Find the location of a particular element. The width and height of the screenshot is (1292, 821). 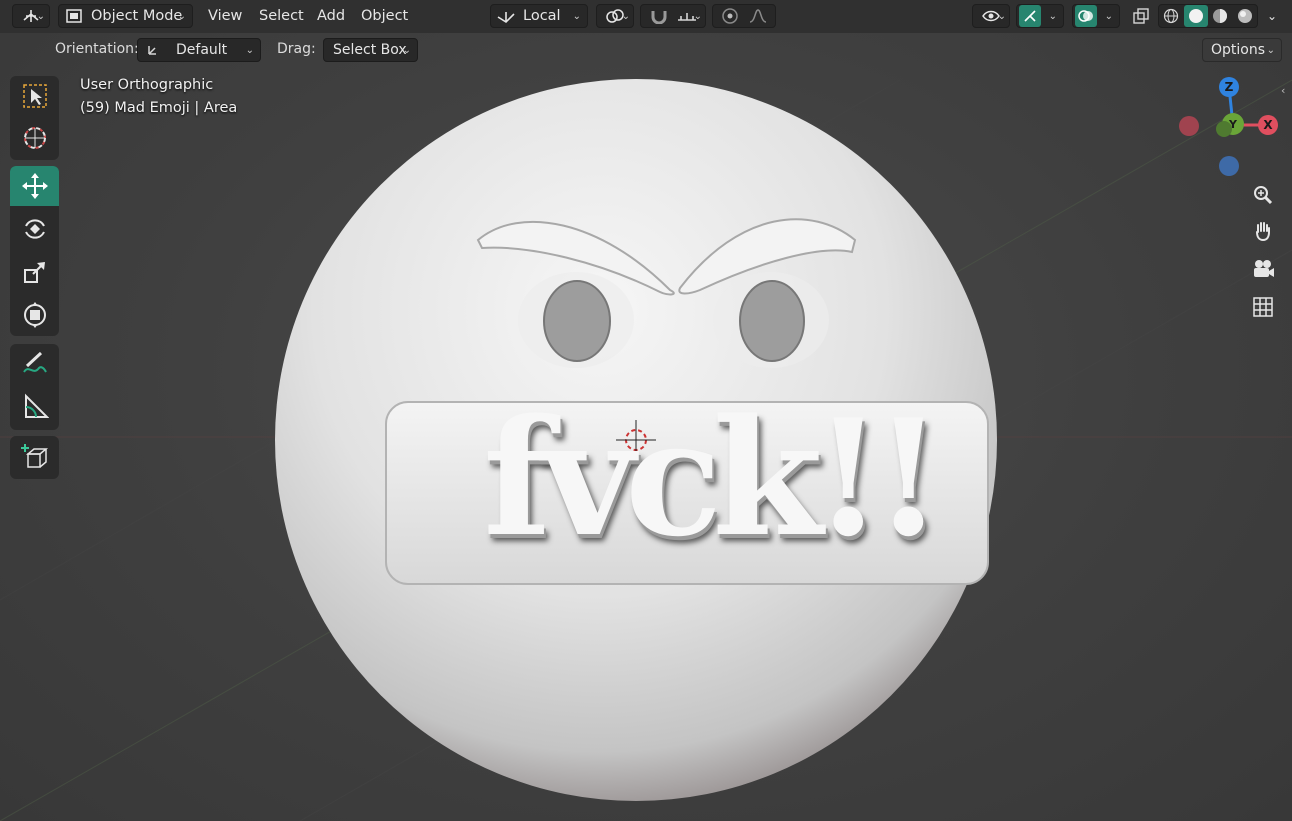

gizmo-z-label: Z is located at coordinates (1229, 87).